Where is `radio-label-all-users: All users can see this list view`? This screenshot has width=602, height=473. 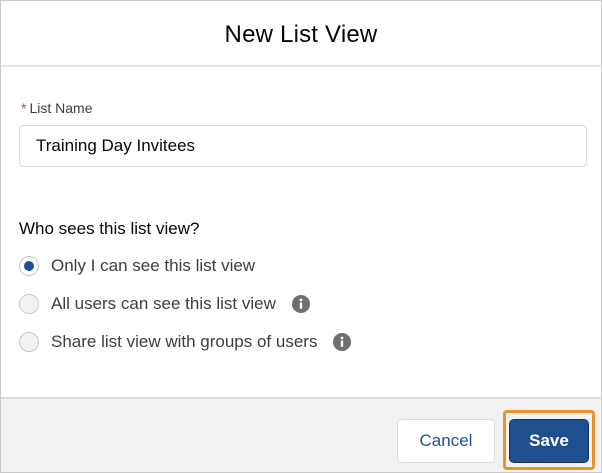
radio-label-all-users: All users can see this list view is located at coordinates (163, 303).